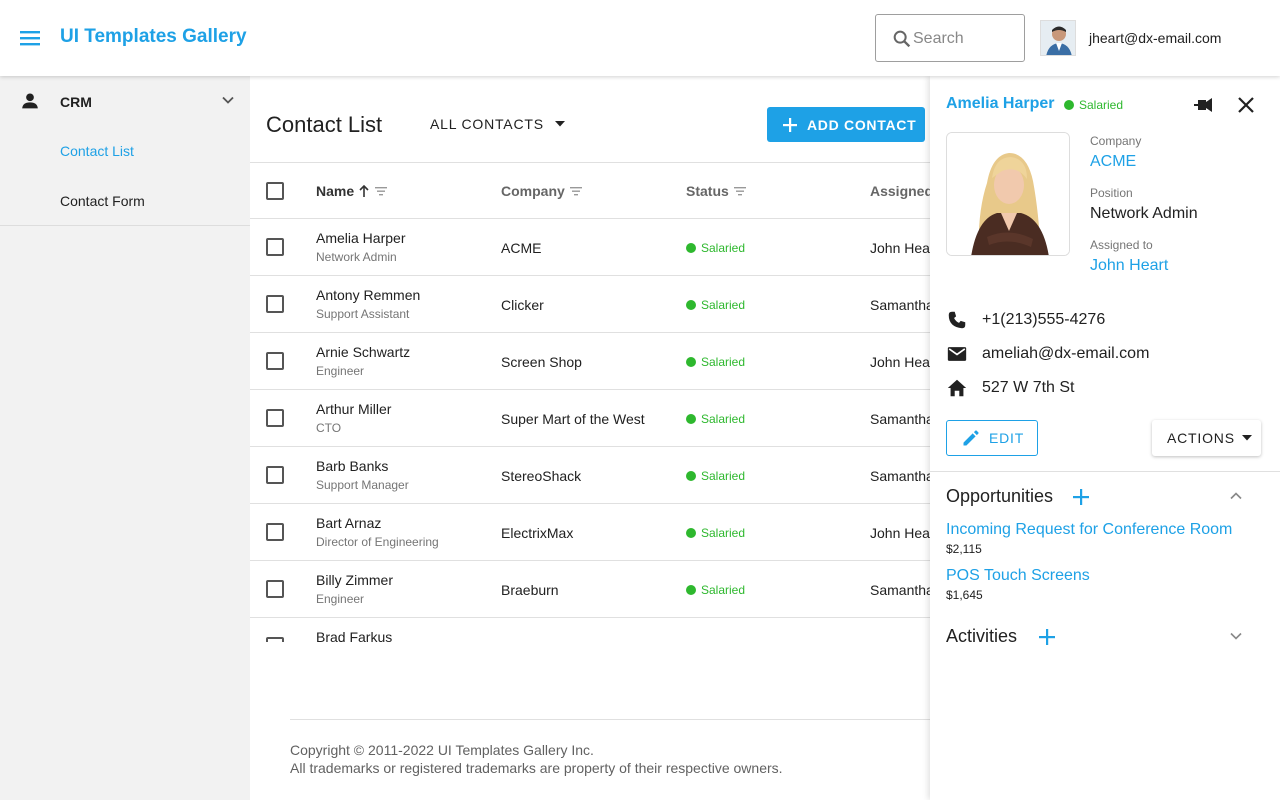 This screenshot has width=1280, height=800. What do you see at coordinates (1111, 193) in the screenshot?
I see `position-label: Position` at bounding box center [1111, 193].